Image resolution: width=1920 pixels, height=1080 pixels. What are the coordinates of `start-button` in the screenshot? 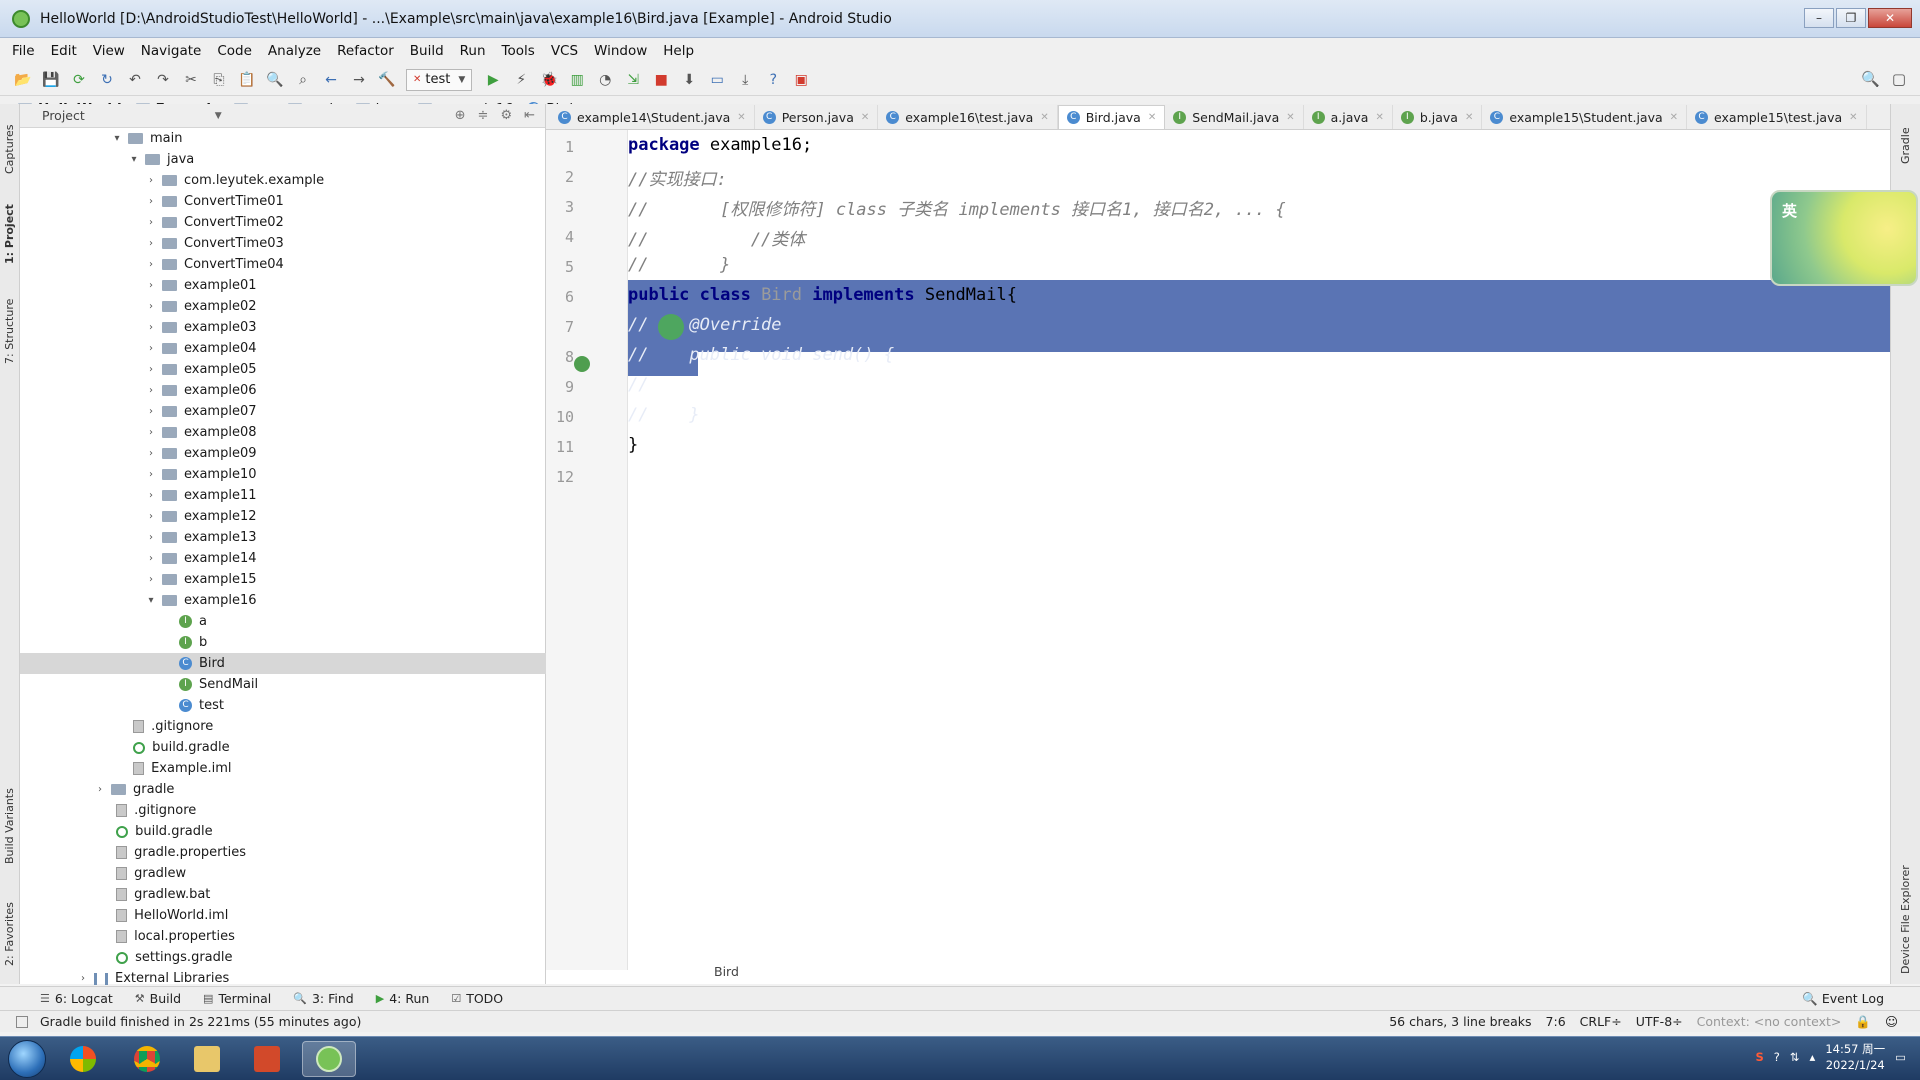 It's located at (27, 1059).